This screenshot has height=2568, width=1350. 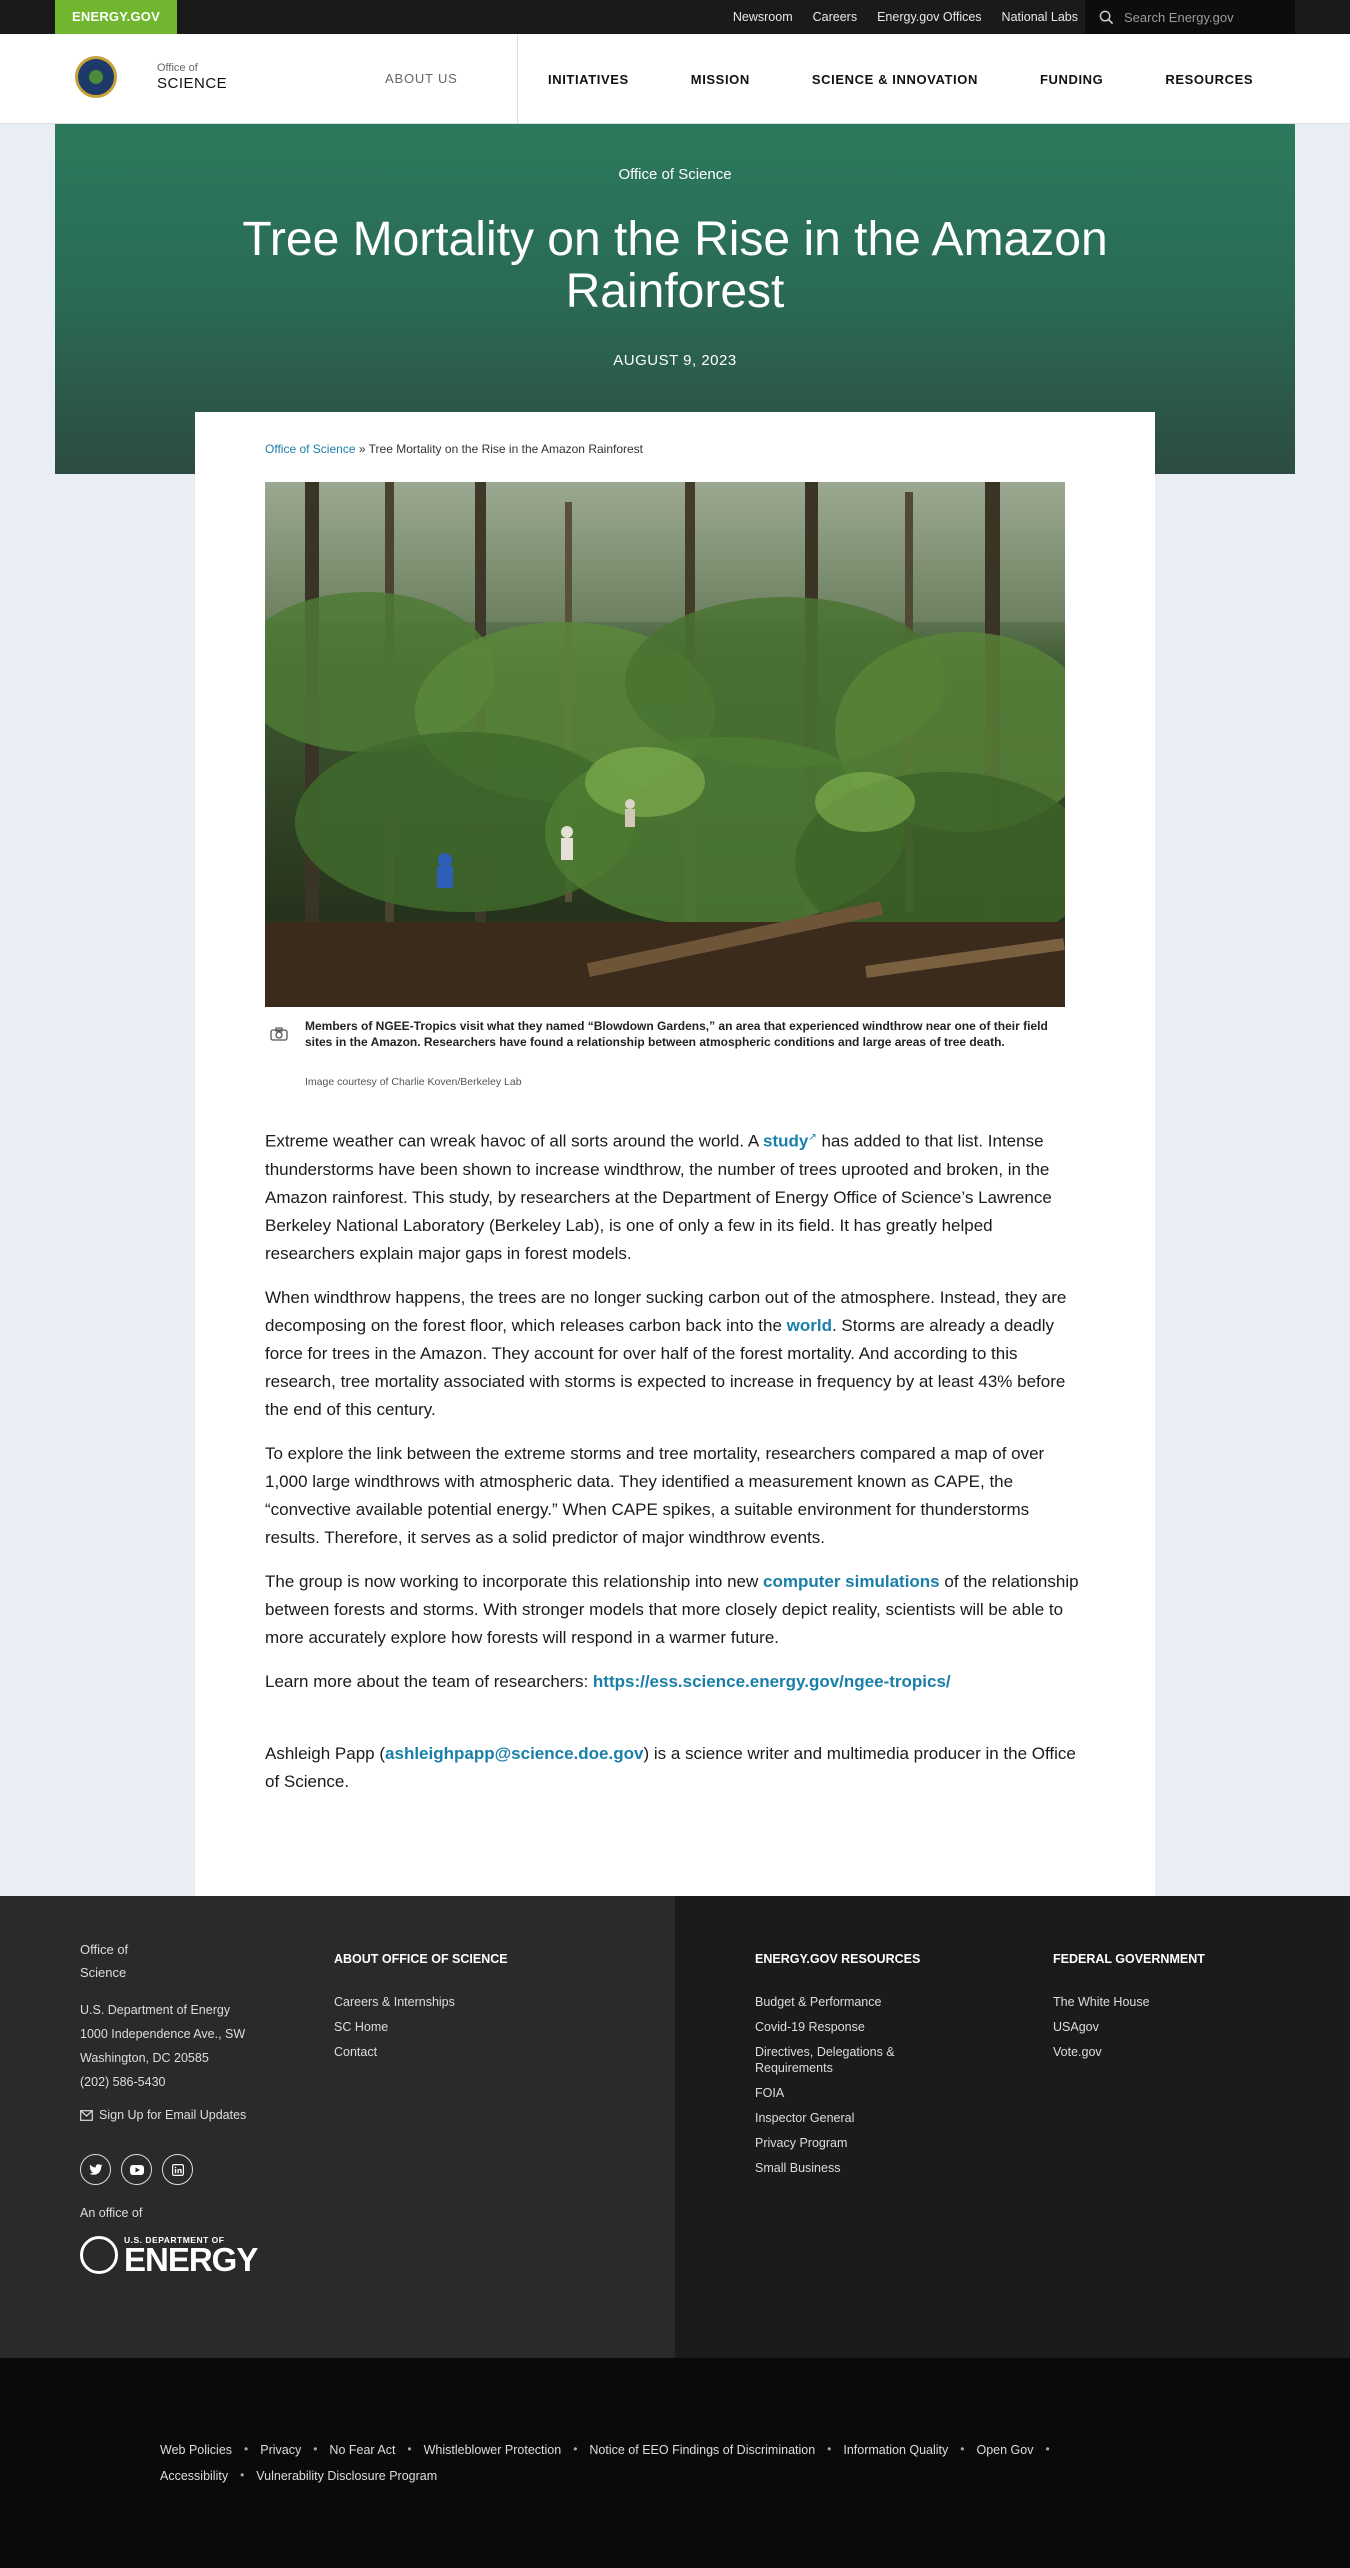 What do you see at coordinates (162, 2082) in the screenshot?
I see `phone-number: (202) 586-5430` at bounding box center [162, 2082].